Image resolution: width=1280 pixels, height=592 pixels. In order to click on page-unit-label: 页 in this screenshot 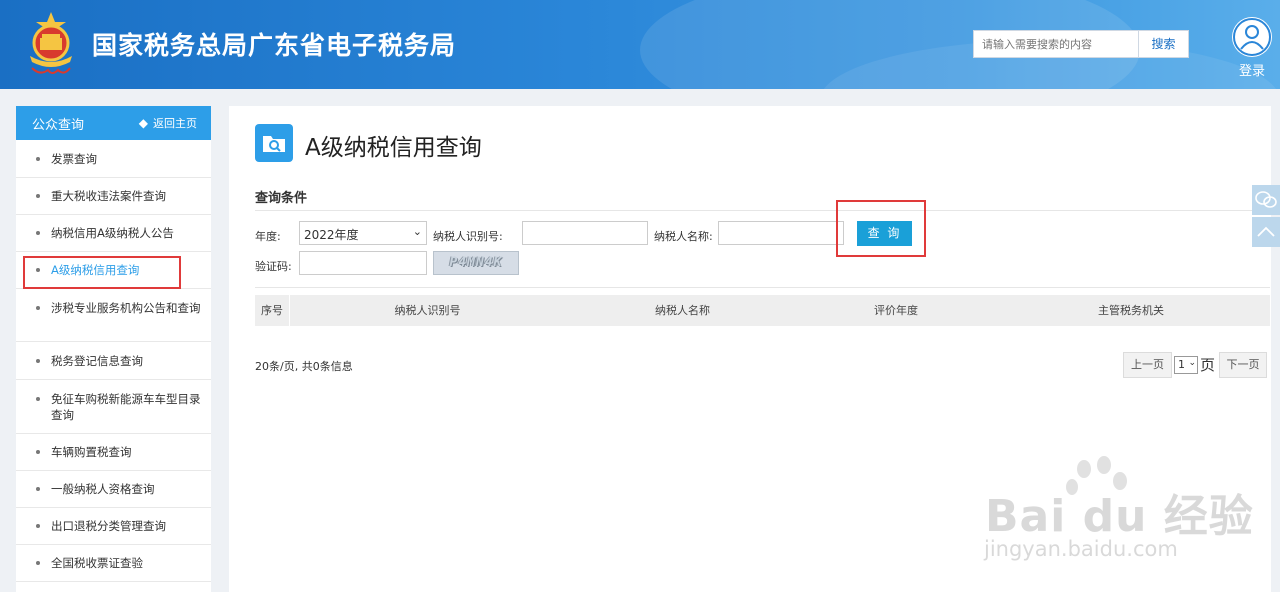, I will do `click(1208, 365)`.